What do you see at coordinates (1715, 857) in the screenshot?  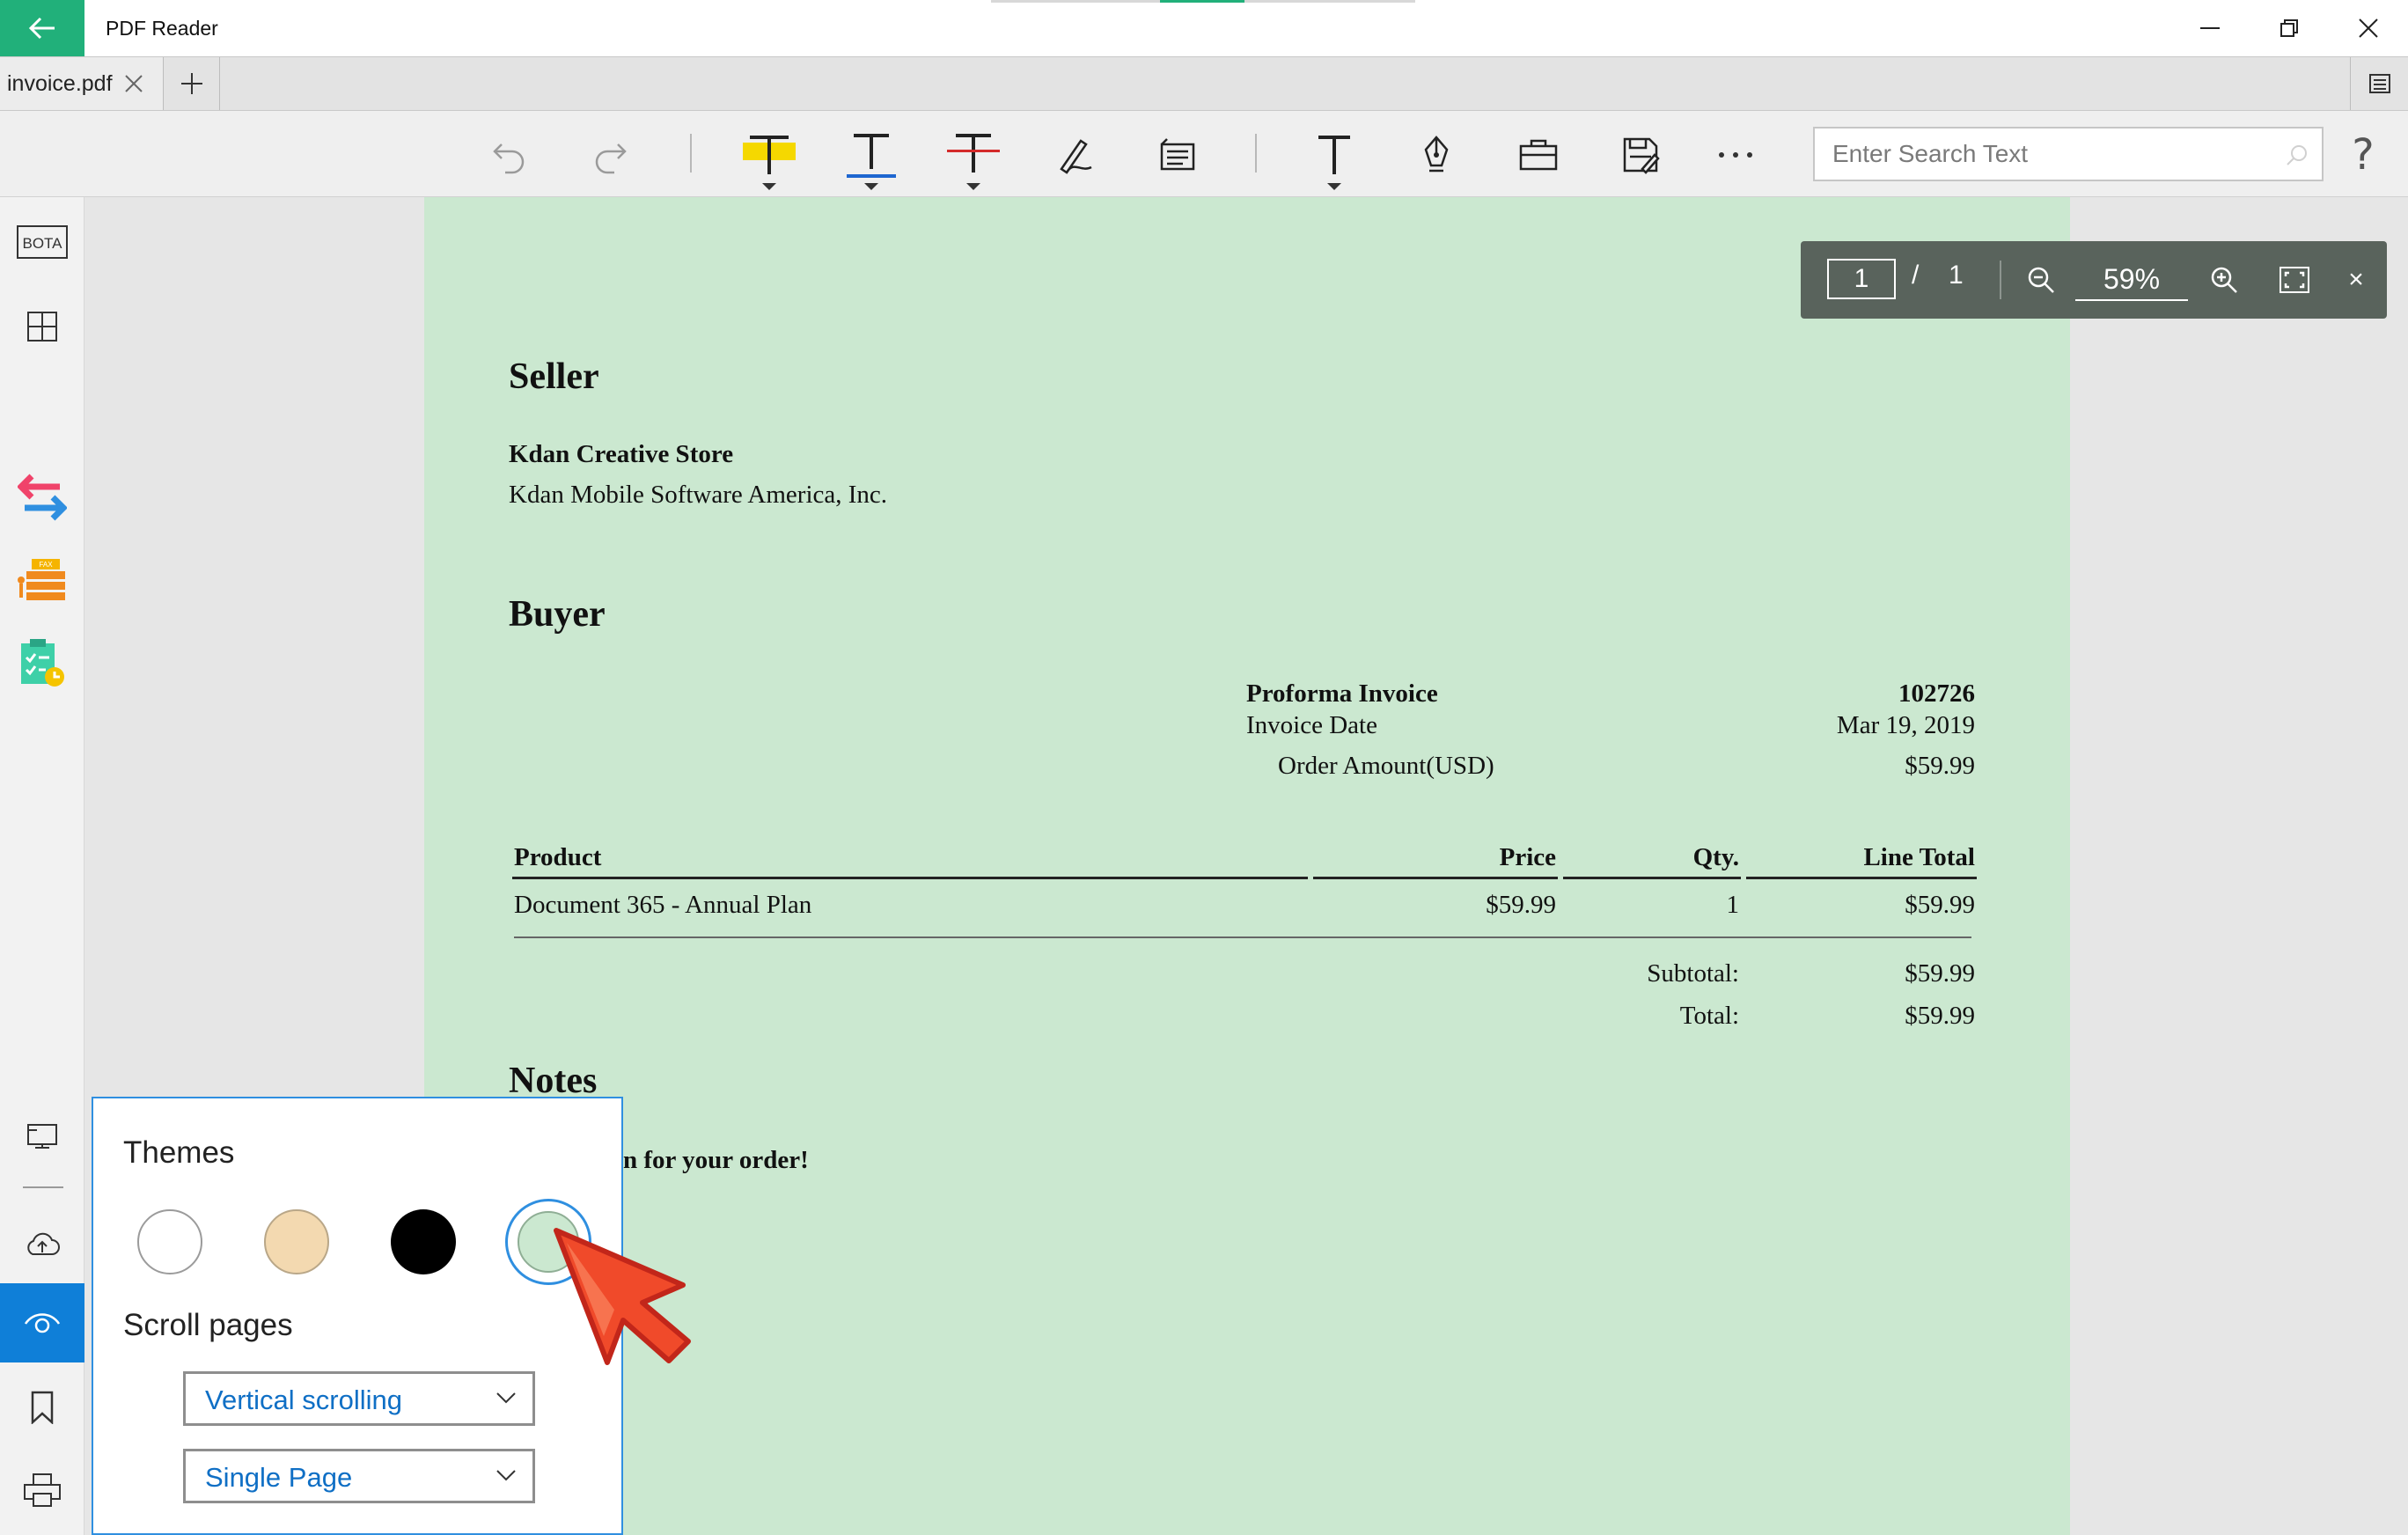 I see `col-header-qty: Qty.` at bounding box center [1715, 857].